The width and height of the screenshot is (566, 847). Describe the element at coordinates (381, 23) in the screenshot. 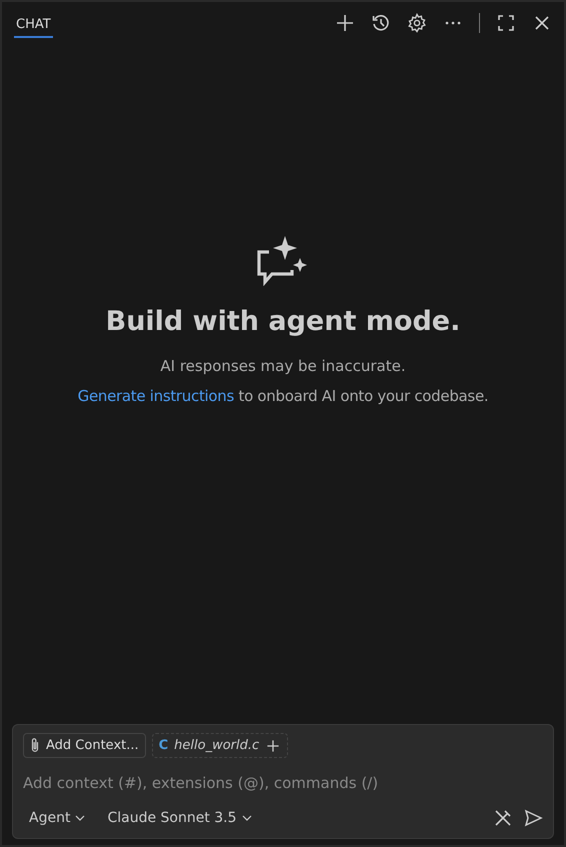

I see `history-icon` at that location.